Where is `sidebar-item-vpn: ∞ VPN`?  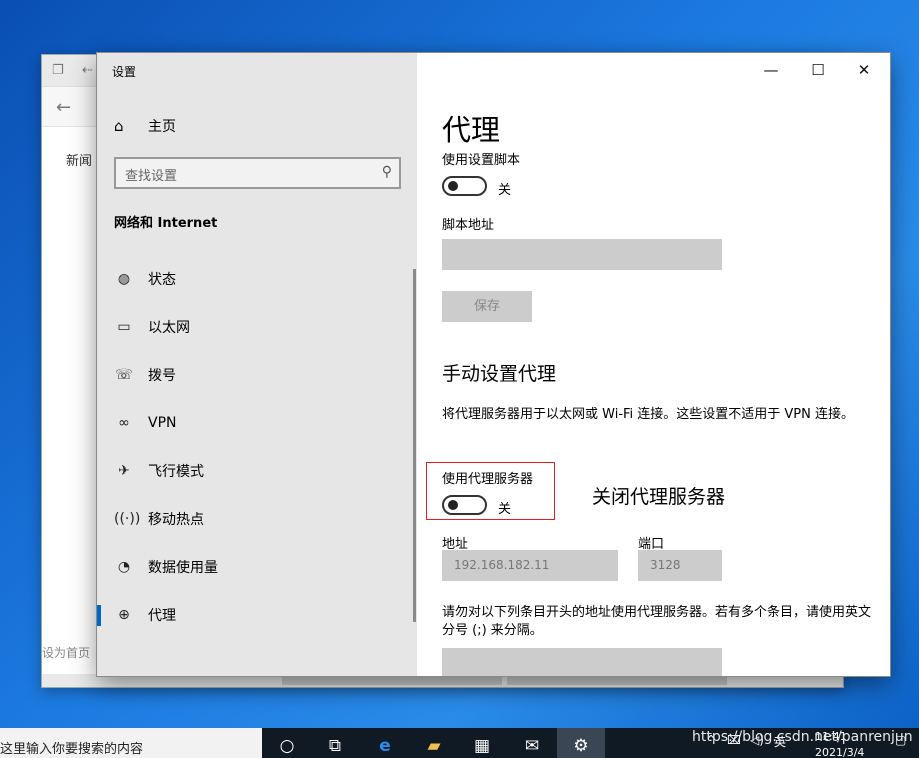 sidebar-item-vpn: ∞ VPN is located at coordinates (255, 423).